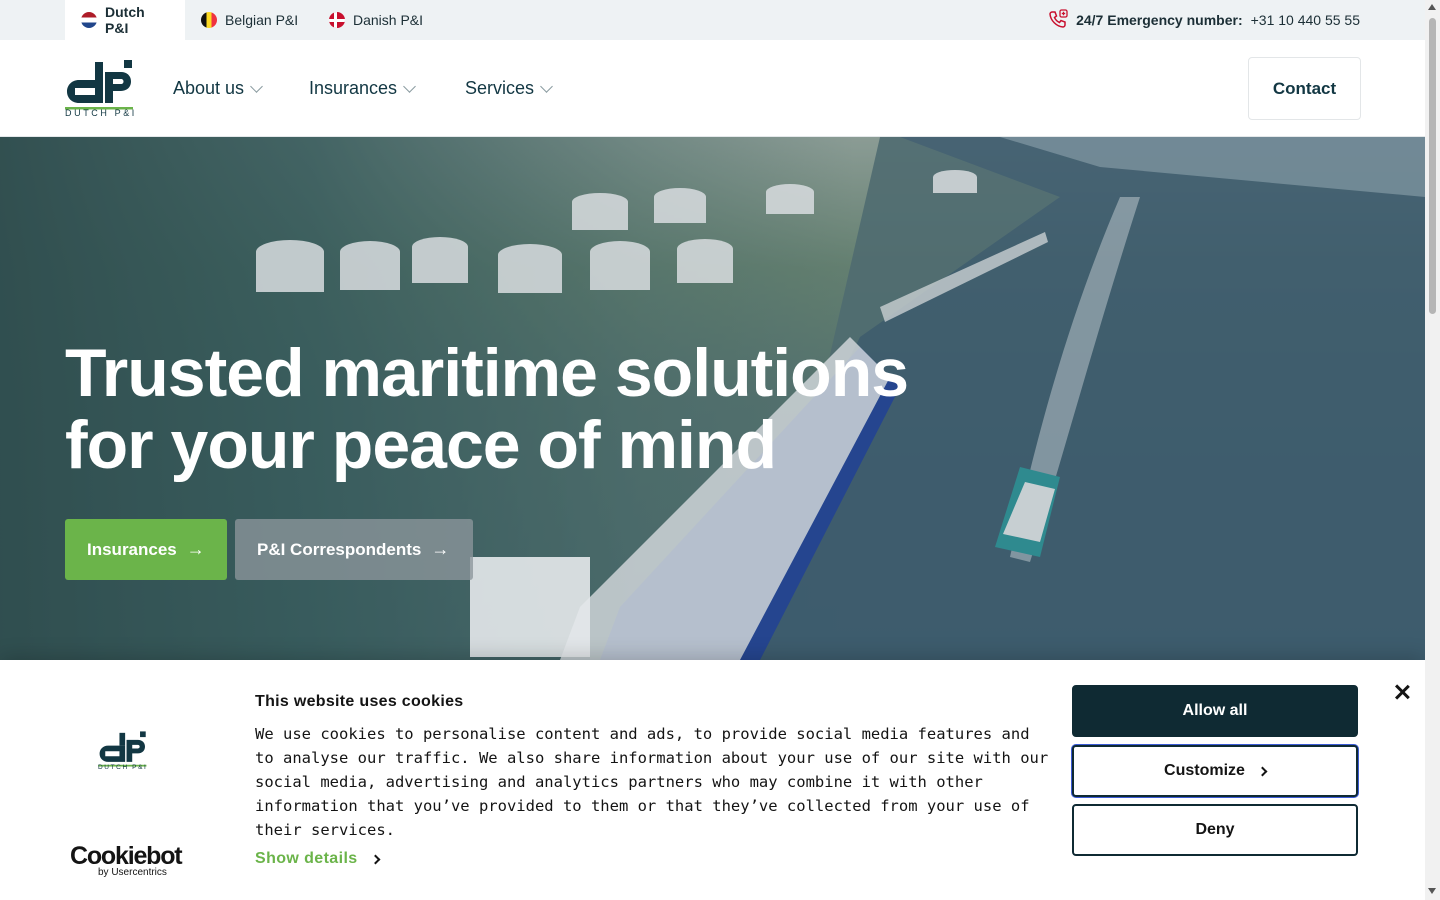  Describe the element at coordinates (262, 20) in the screenshot. I see `site-tab-label: Belgian P&I` at that location.